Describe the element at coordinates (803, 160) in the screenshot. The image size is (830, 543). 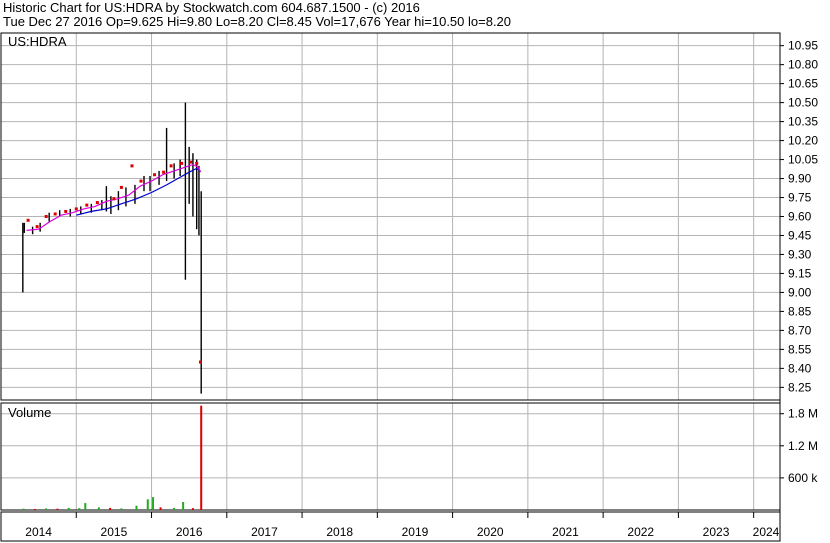
I see `price-tick-label: 10.05` at that location.